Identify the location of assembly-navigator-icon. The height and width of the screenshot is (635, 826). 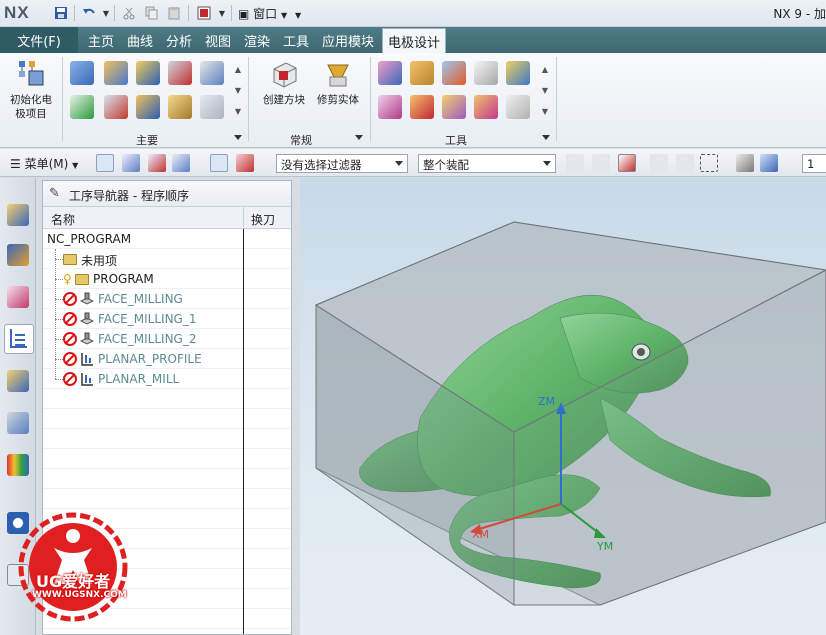
(18, 215).